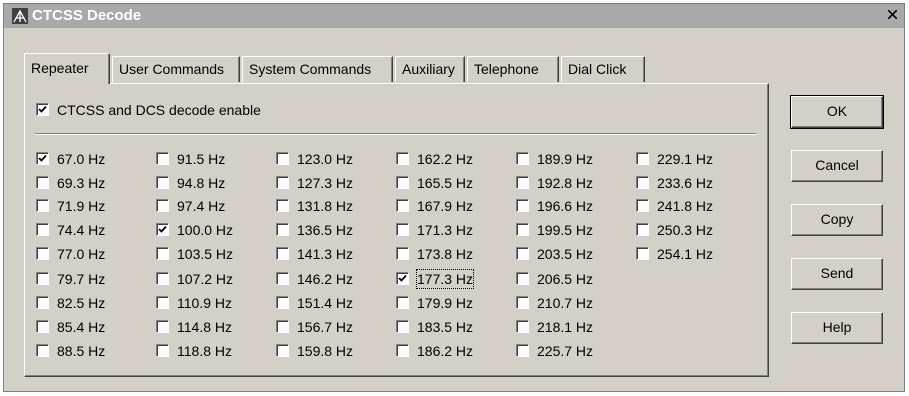 This screenshot has height=396, width=909. Describe the element at coordinates (325, 279) in the screenshot. I see `tone-label: 146.2 Hz` at that location.